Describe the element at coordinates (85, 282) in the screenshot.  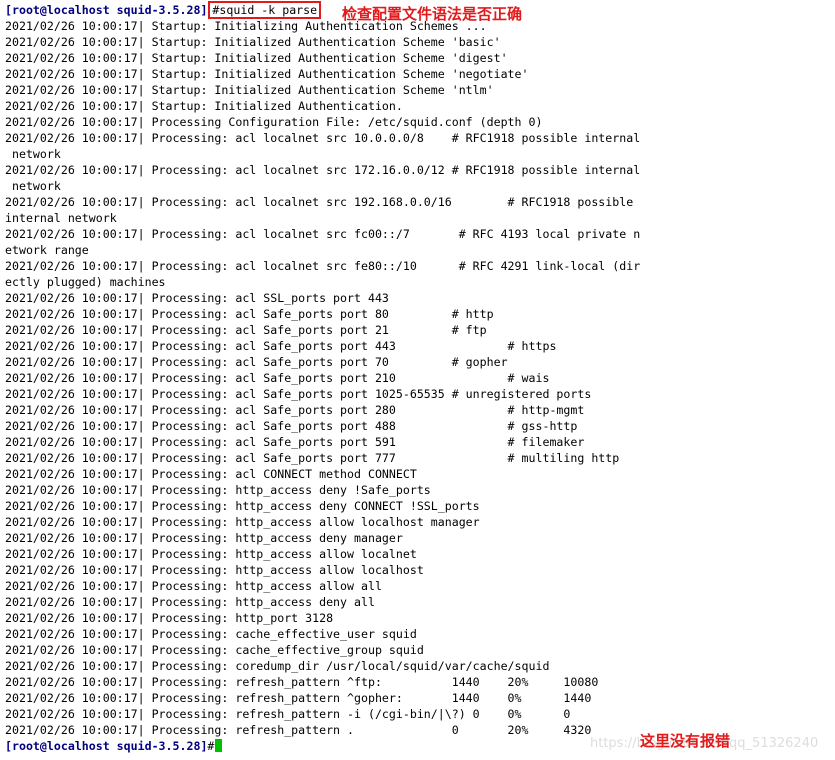
I see `log-line: ectly plugged) machines` at that location.